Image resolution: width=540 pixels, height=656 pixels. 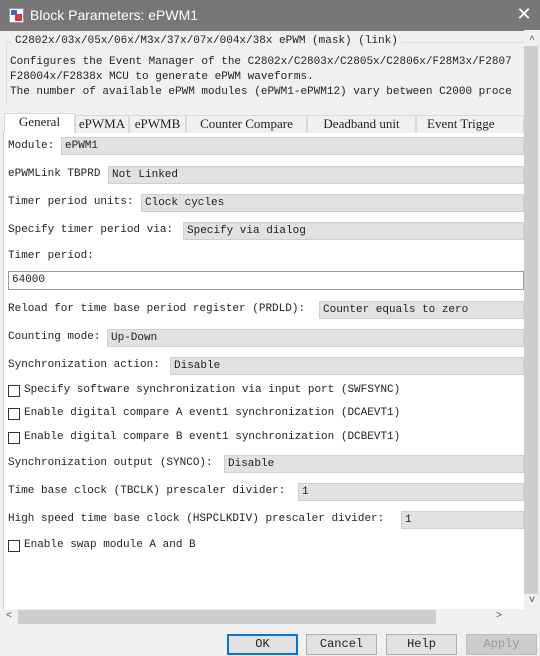 I want to click on tbclk-dropdown: 1, so click(x=411, y=492).